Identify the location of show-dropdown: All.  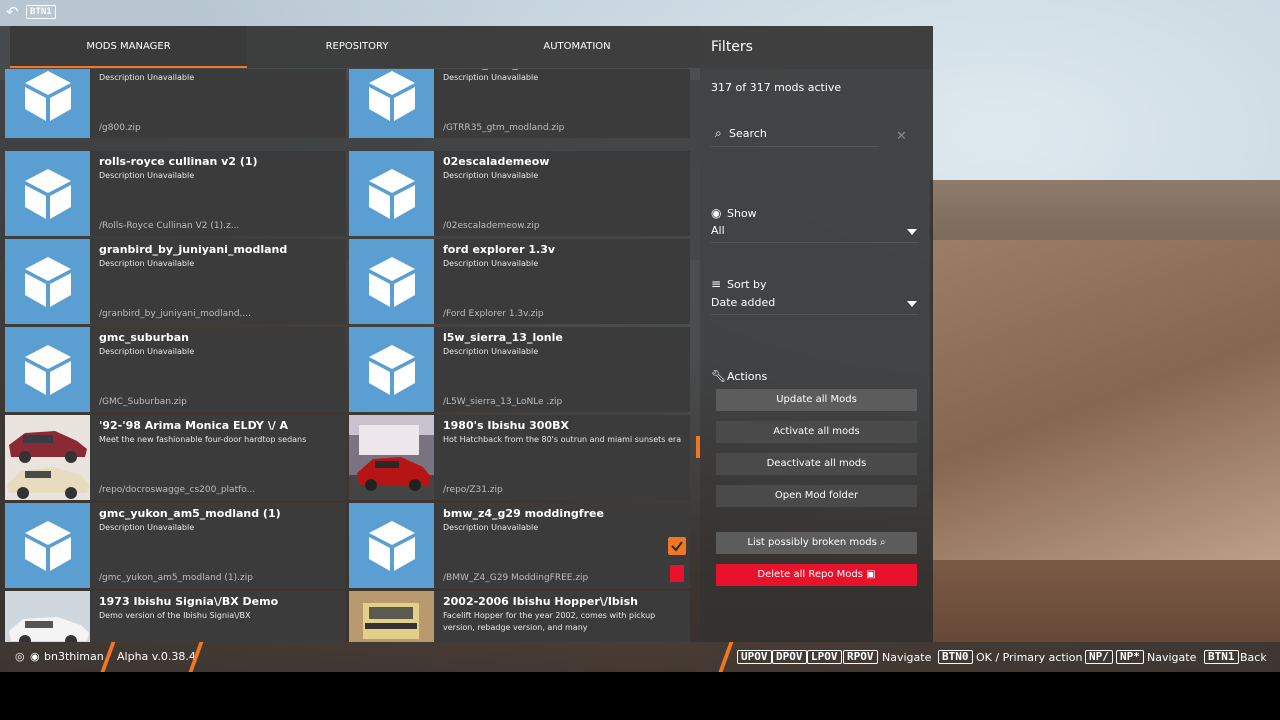
(815, 233).